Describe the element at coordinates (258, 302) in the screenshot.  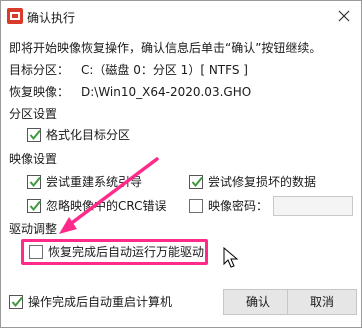
I see `confirm-button: 确认` at that location.